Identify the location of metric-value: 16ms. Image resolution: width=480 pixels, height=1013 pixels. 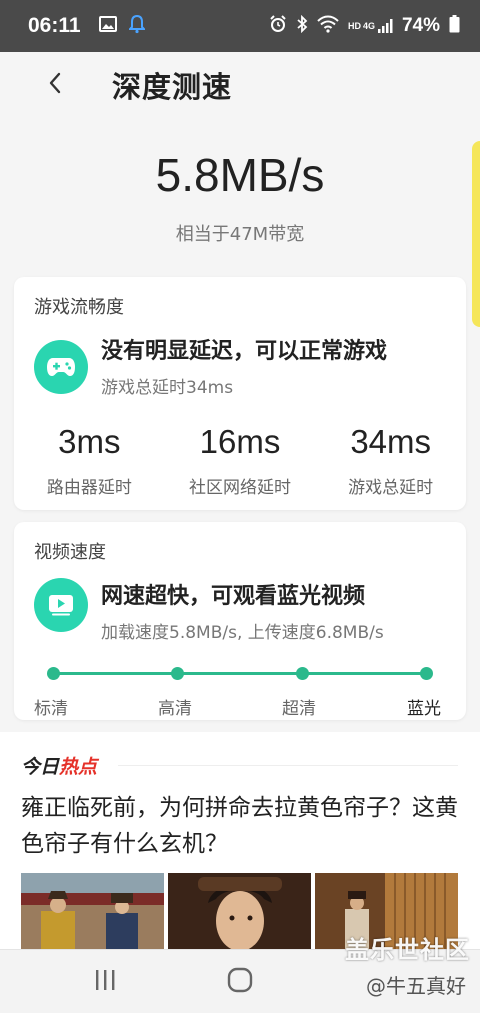
(240, 441).